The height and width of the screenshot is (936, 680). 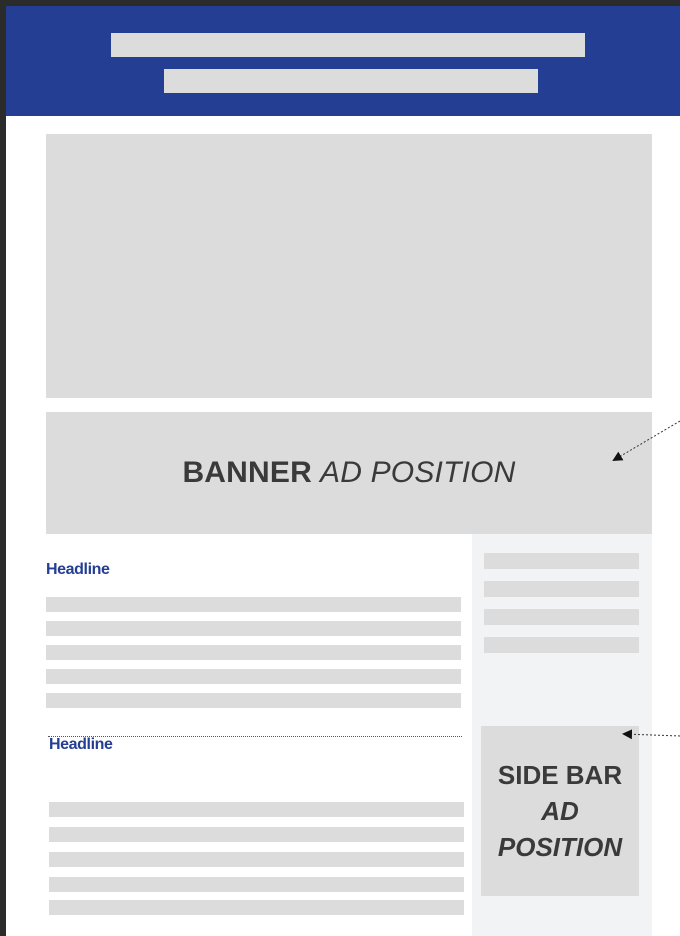 I want to click on masthead-title-placeholder, so click(x=348, y=45).